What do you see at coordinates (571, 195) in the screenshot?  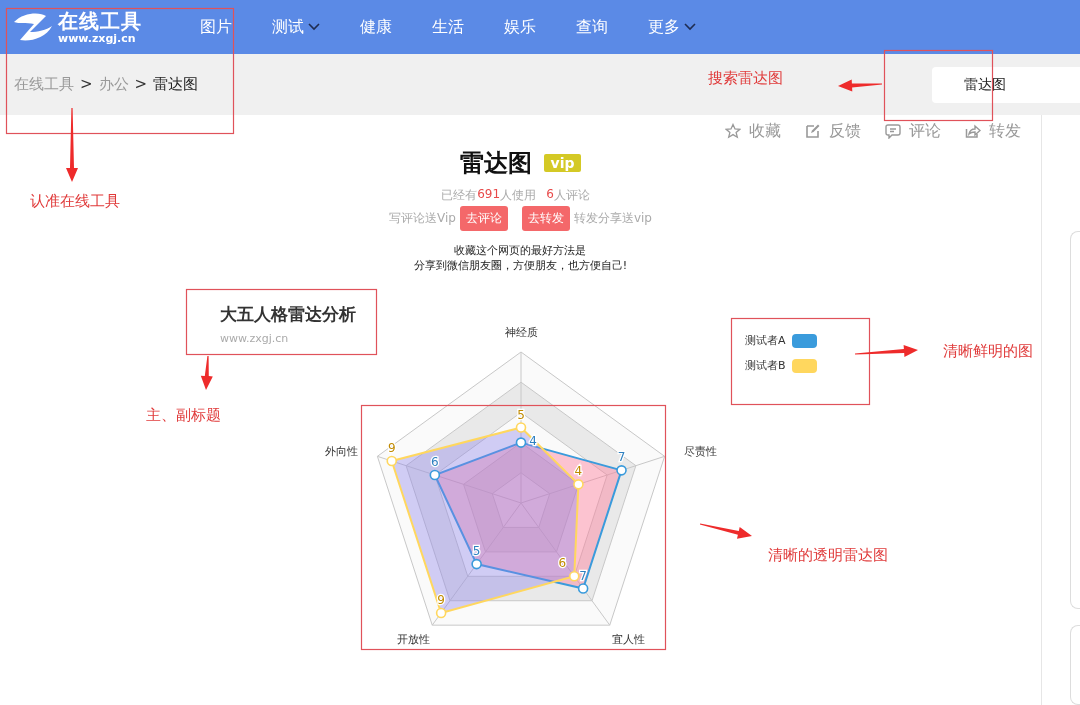 I see `stat-text: 人评论` at bounding box center [571, 195].